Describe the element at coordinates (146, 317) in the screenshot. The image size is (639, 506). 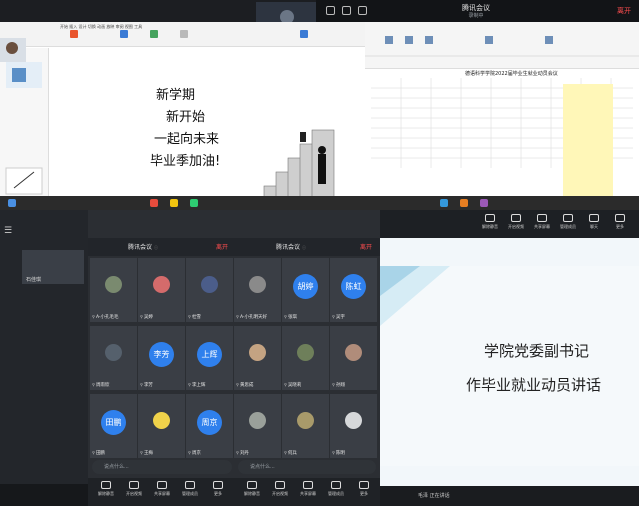
I see `participant-name: 吴婷` at that location.